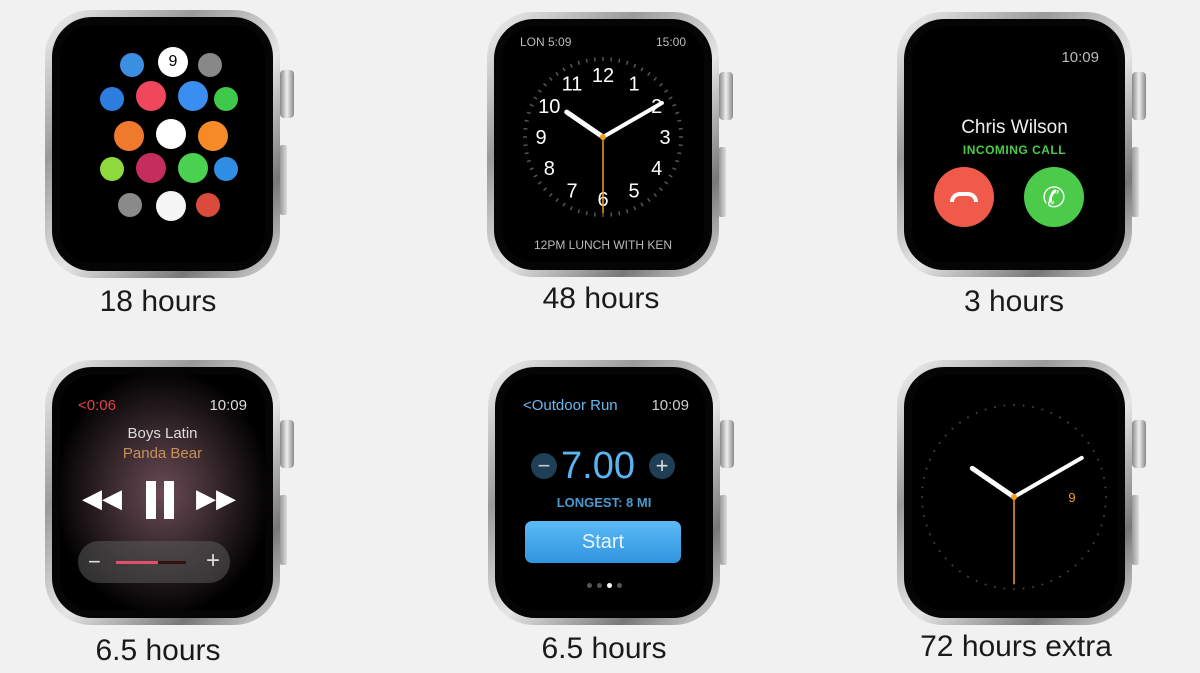  Describe the element at coordinates (112, 99) in the screenshot. I see `app-store-app-icon` at that location.